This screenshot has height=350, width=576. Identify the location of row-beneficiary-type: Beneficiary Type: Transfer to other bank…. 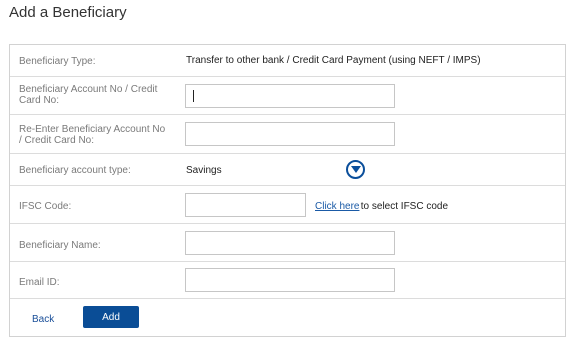
(287, 61).